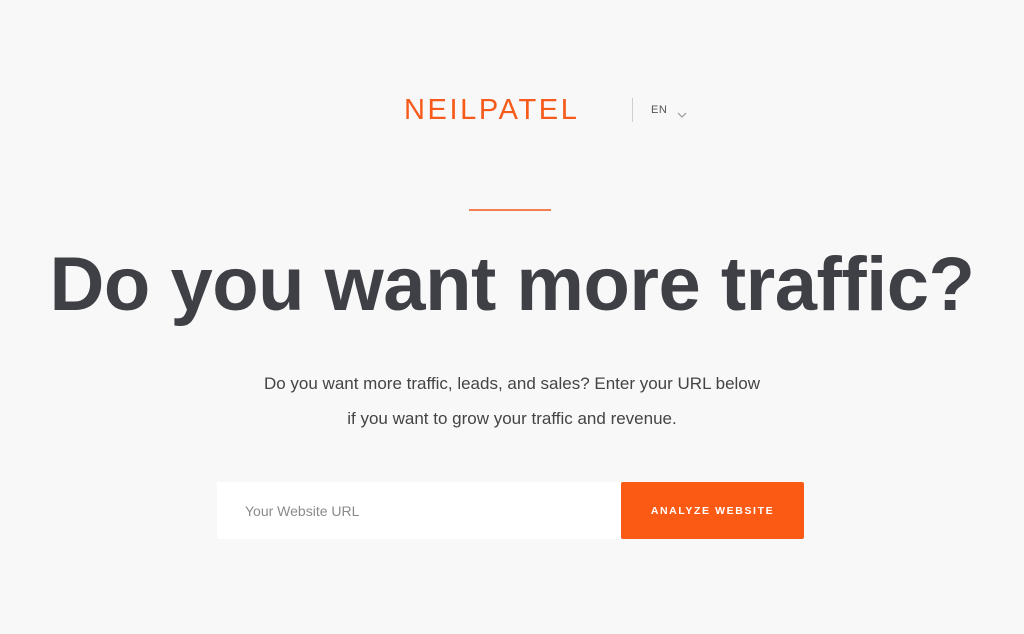 This screenshot has width=1024, height=634. What do you see at coordinates (512, 284) in the screenshot?
I see `page-headline: Do you want more traffic?` at bounding box center [512, 284].